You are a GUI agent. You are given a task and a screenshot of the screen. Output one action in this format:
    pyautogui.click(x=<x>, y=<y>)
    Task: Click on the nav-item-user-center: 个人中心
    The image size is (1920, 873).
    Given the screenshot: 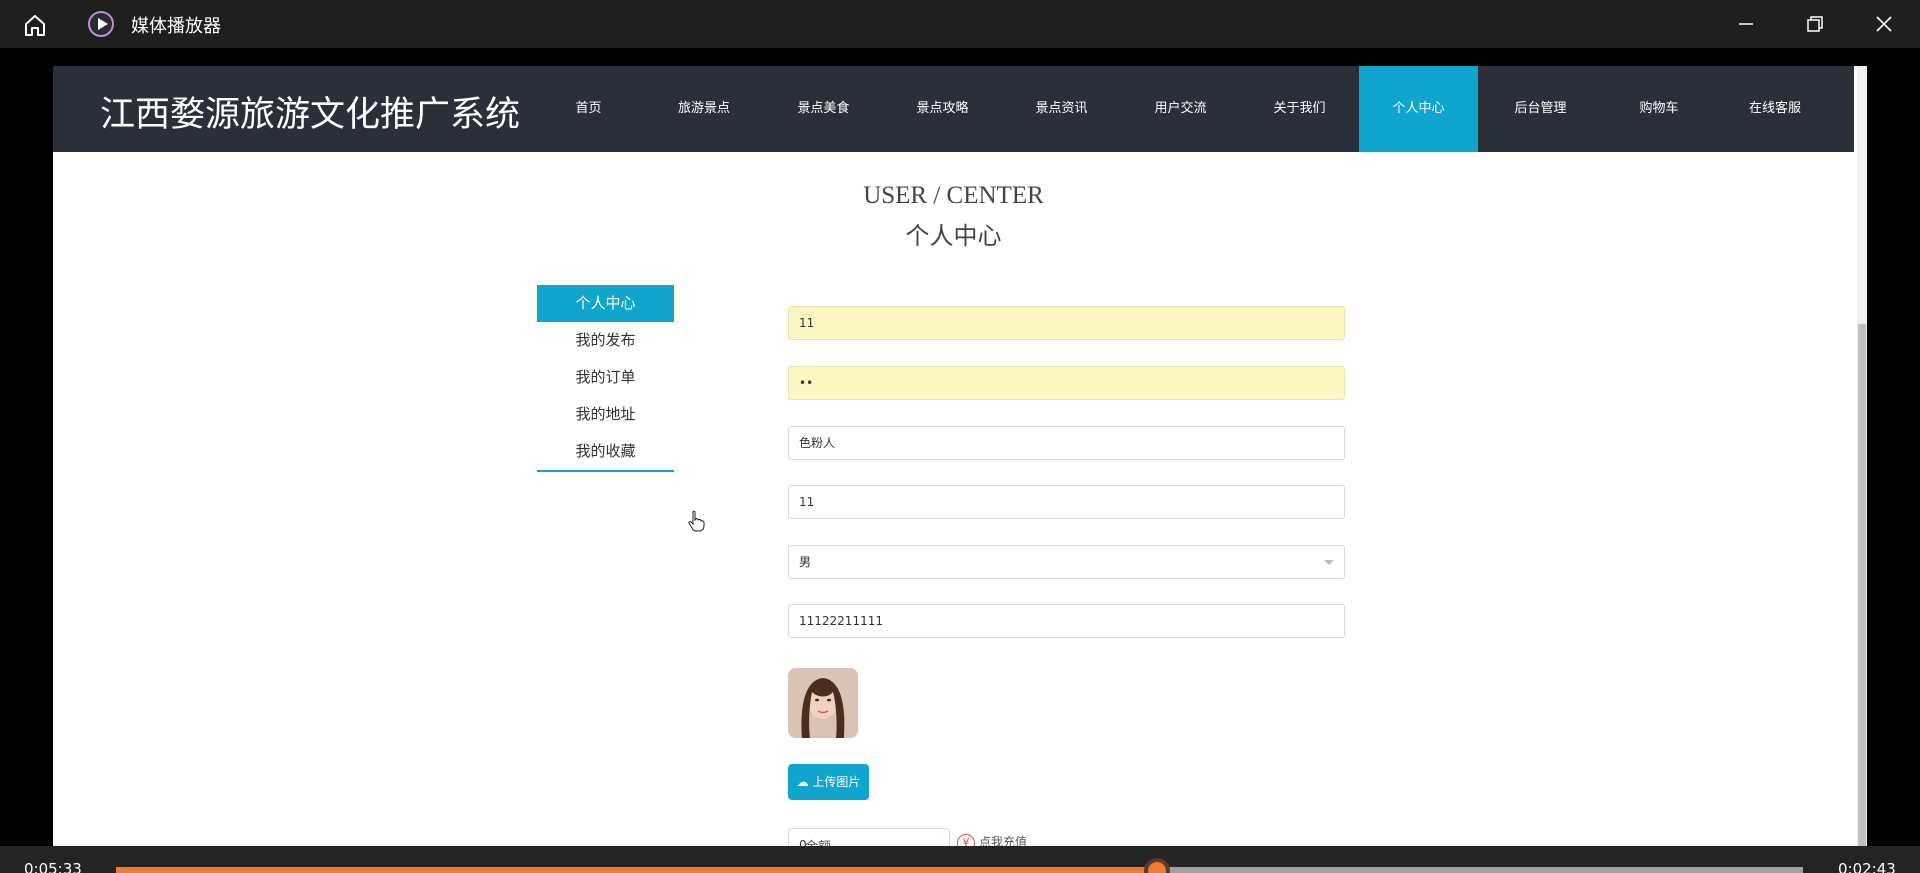 What is the action you would take?
    pyautogui.click(x=1418, y=109)
    